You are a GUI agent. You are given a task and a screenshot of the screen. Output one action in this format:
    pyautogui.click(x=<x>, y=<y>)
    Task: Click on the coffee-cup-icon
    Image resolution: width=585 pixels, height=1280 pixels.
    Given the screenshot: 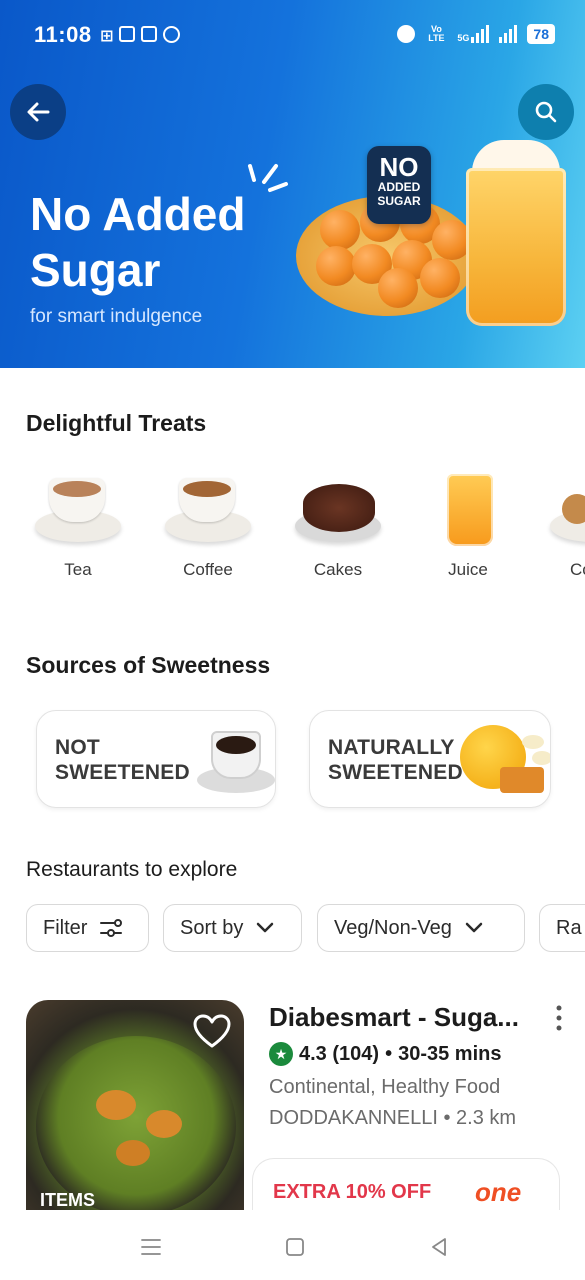 What is the action you would take?
    pyautogui.click(x=208, y=510)
    